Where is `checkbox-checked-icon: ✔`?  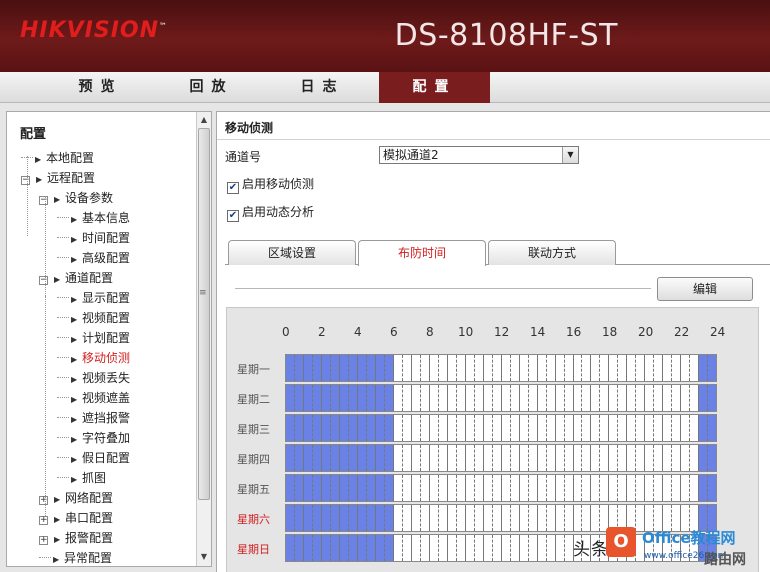
checkbox-checked-icon: ✔ is located at coordinates (233, 216).